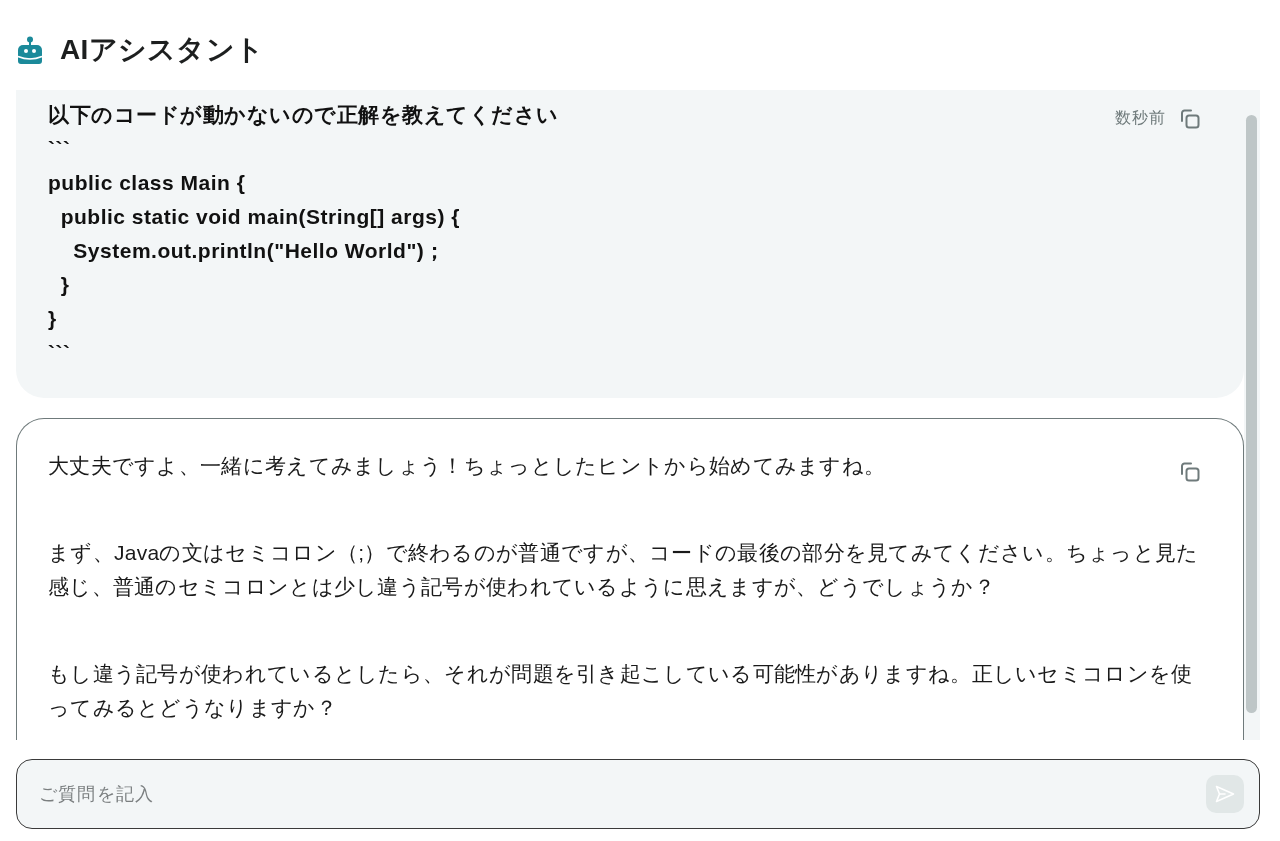 This screenshot has height=841, width=1280. Describe the element at coordinates (304, 234) in the screenshot. I see `user-message-text: 以下のコードが動かないので正解を教えてください ``` public class Main { public static void main(String[] args) { System.out.println("Hello World")； } } ```` at that location.